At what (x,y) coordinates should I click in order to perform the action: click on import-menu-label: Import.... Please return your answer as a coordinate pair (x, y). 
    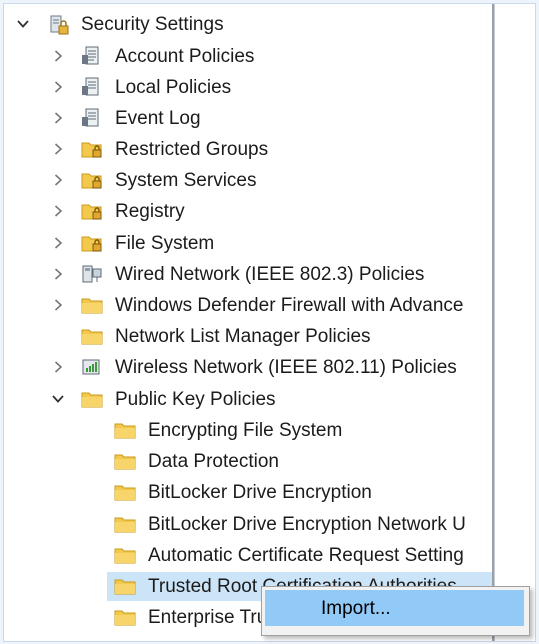
    Looking at the image, I should click on (356, 608).